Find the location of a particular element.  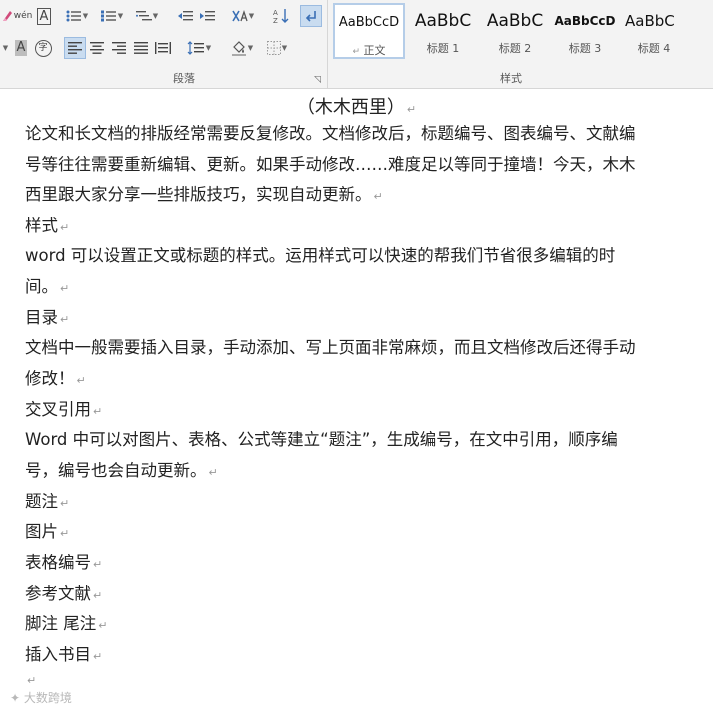

align-center-icon is located at coordinates (97, 48).